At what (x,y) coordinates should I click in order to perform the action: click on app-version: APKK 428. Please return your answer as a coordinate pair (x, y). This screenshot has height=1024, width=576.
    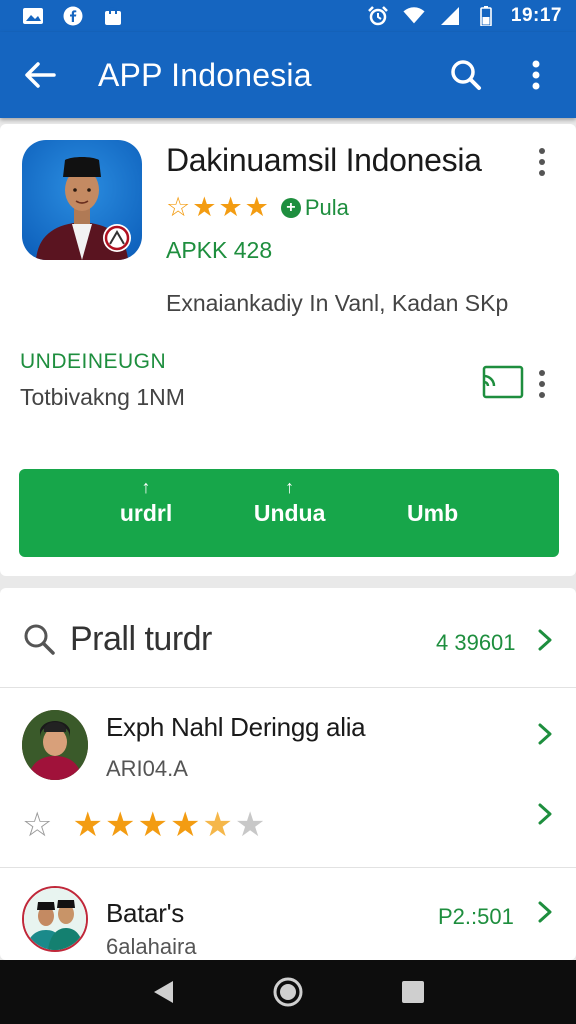
    Looking at the image, I should click on (219, 250).